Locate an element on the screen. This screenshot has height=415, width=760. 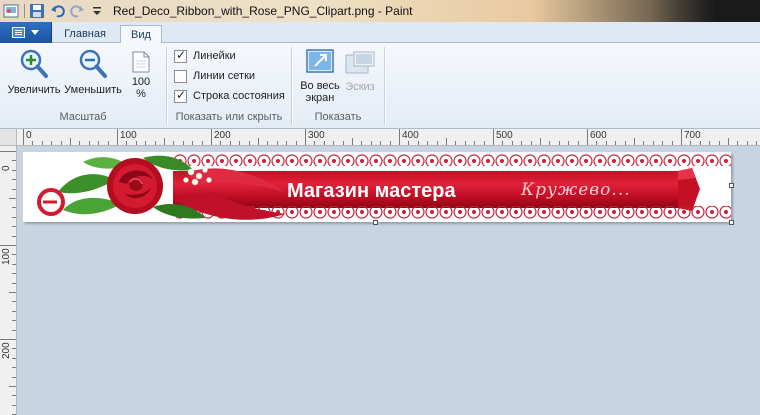
group-label-zoom: Масштаб is located at coordinates (83, 117).